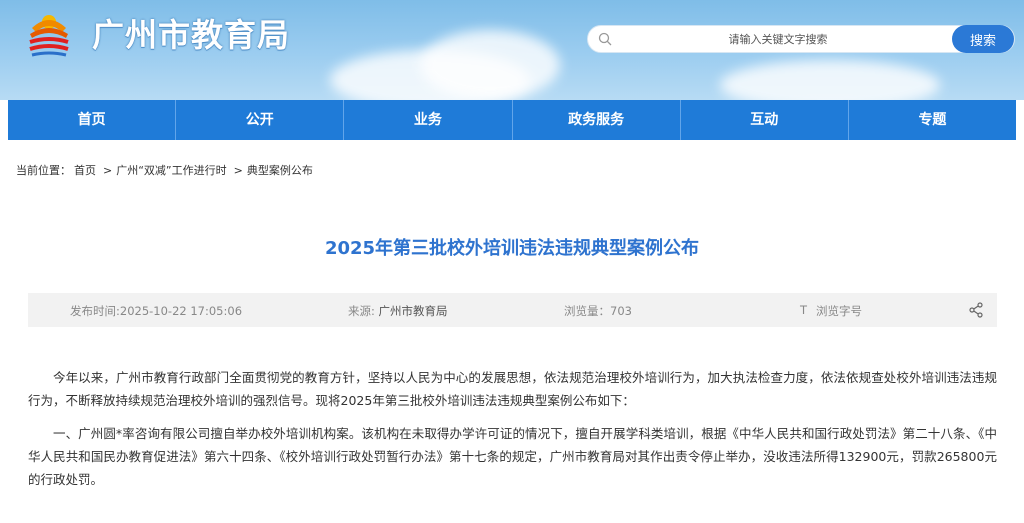 This screenshot has height=523, width=1024. I want to click on breadcrumb-prefix: 当前位置：, so click(43, 170).